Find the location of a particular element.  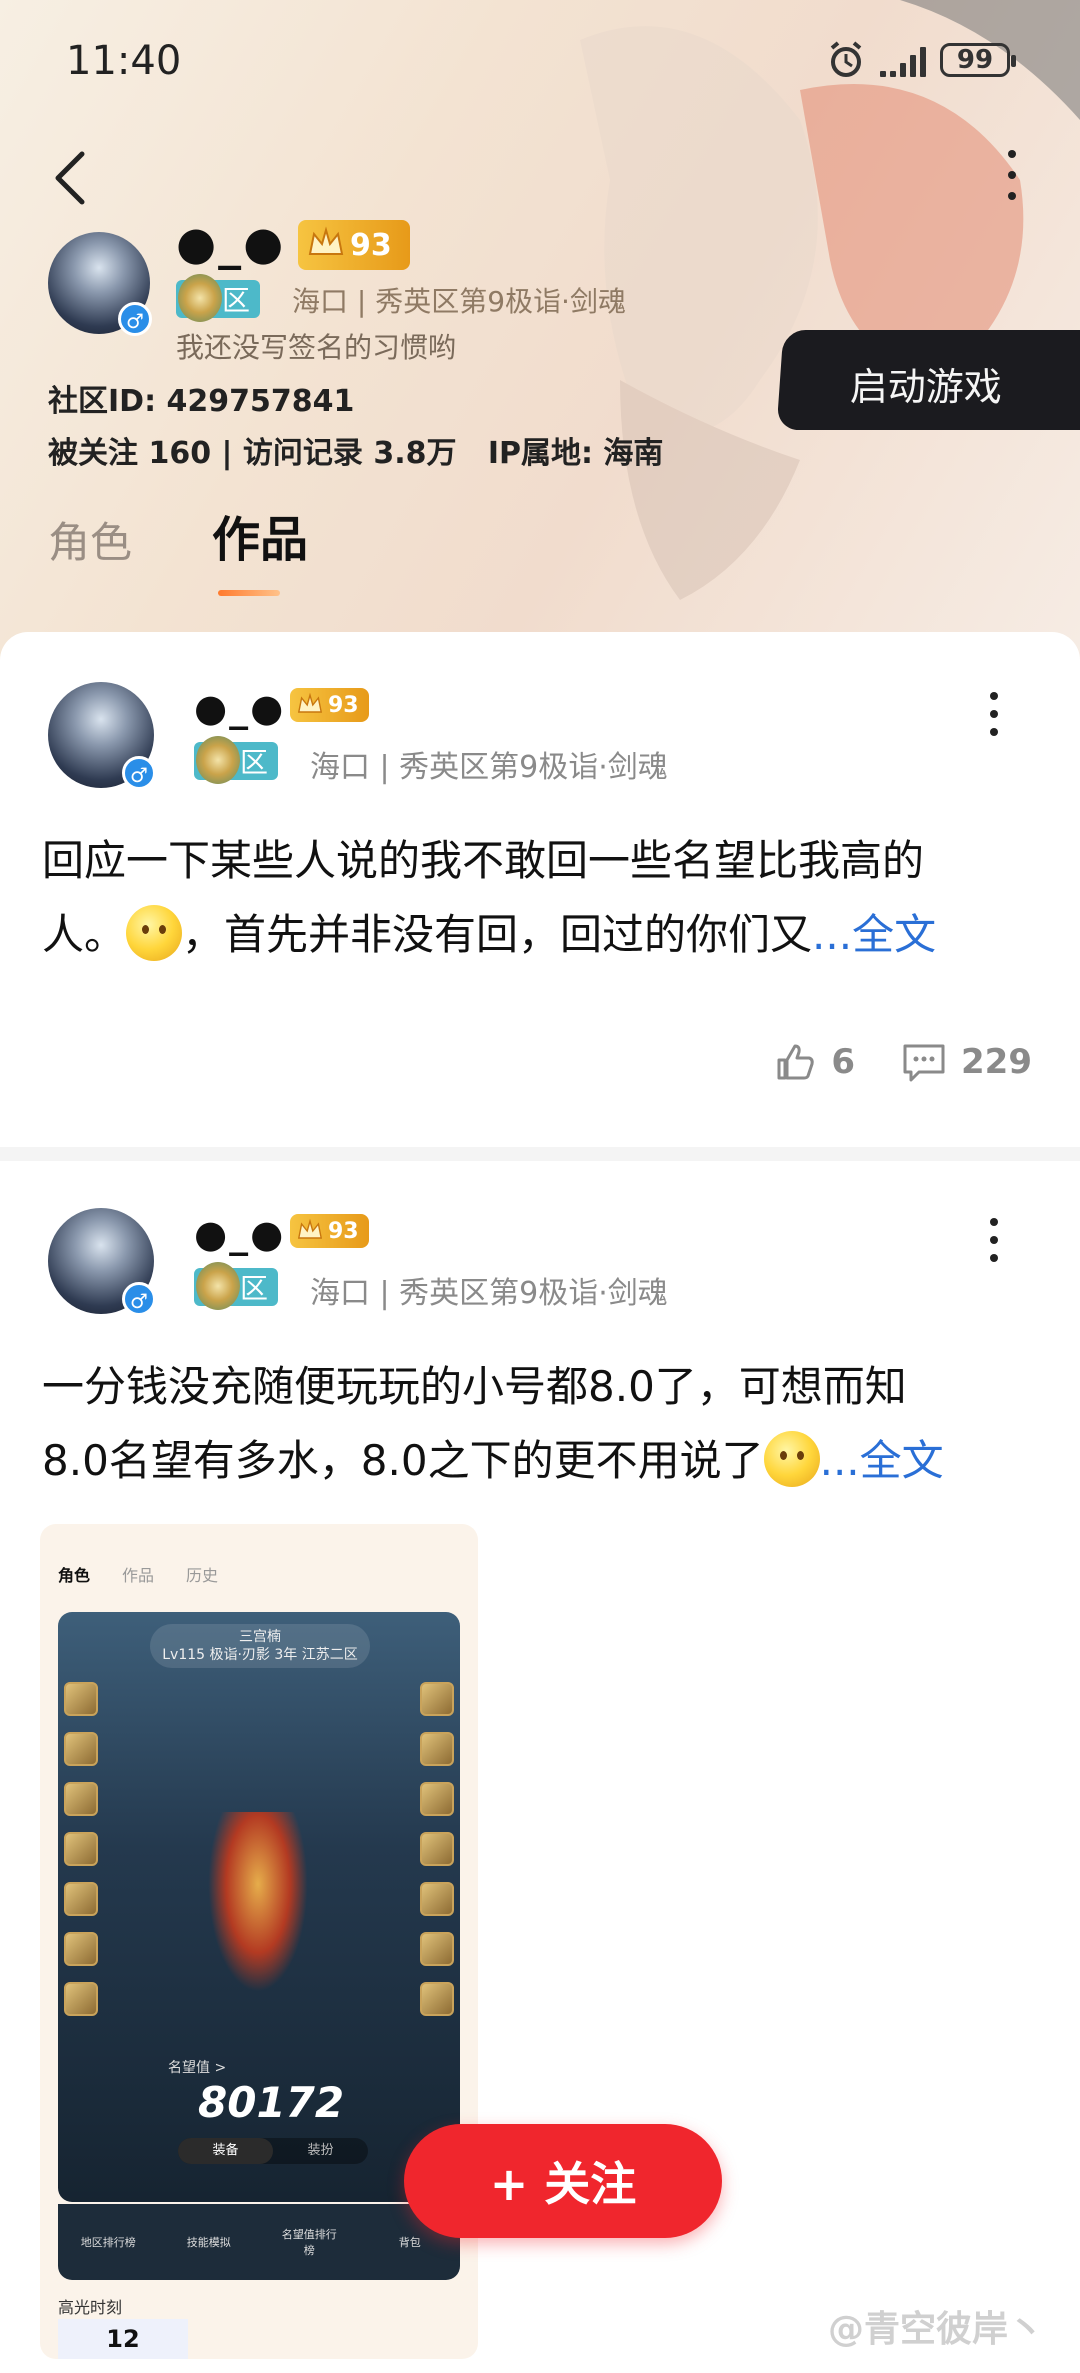

profile-zone-info: 海口 | 秀英区第9极诣·剑魂 is located at coordinates (459, 301).